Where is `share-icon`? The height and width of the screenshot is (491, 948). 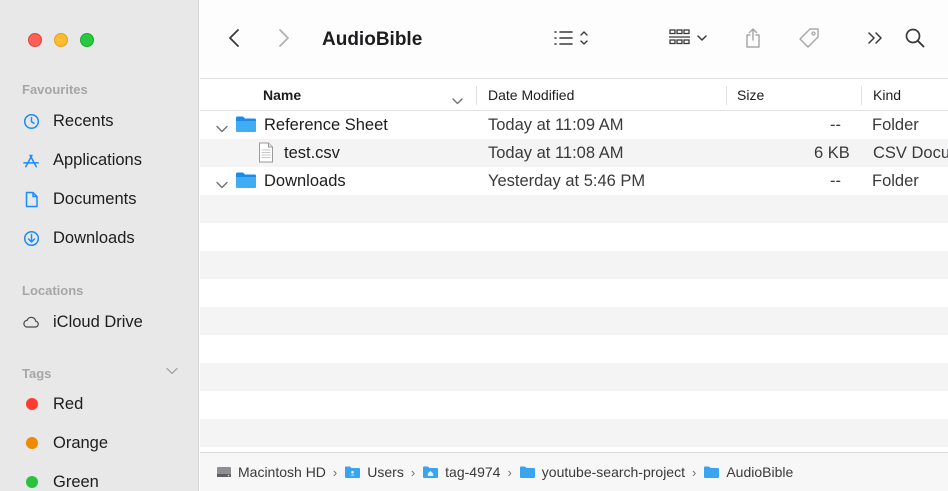 share-icon is located at coordinates (753, 40).